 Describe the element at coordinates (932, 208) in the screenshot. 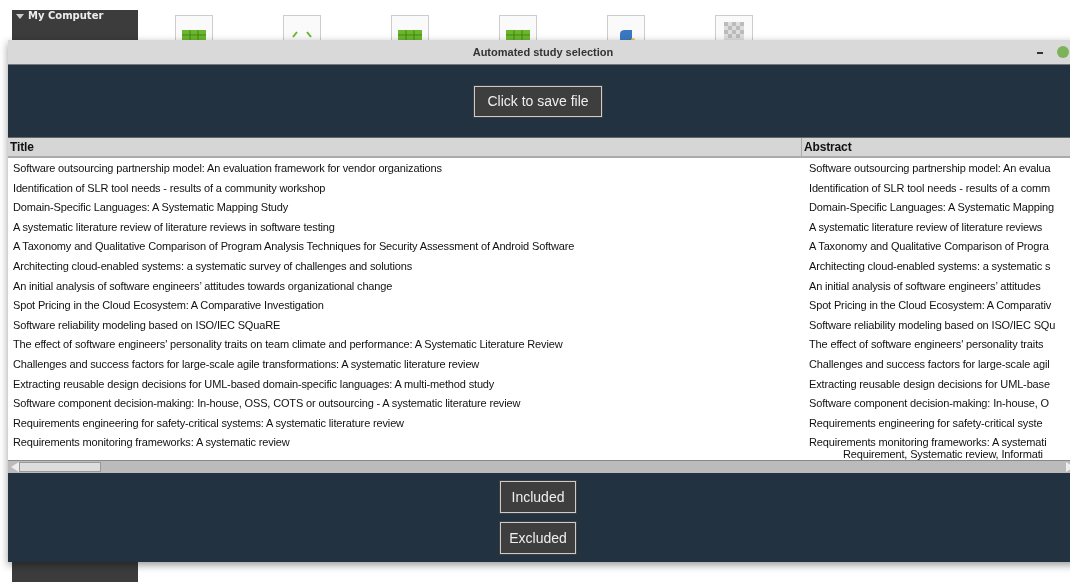

I see `table-cell-text: Domain-Specific Languages: A Systematic Mapping` at that location.